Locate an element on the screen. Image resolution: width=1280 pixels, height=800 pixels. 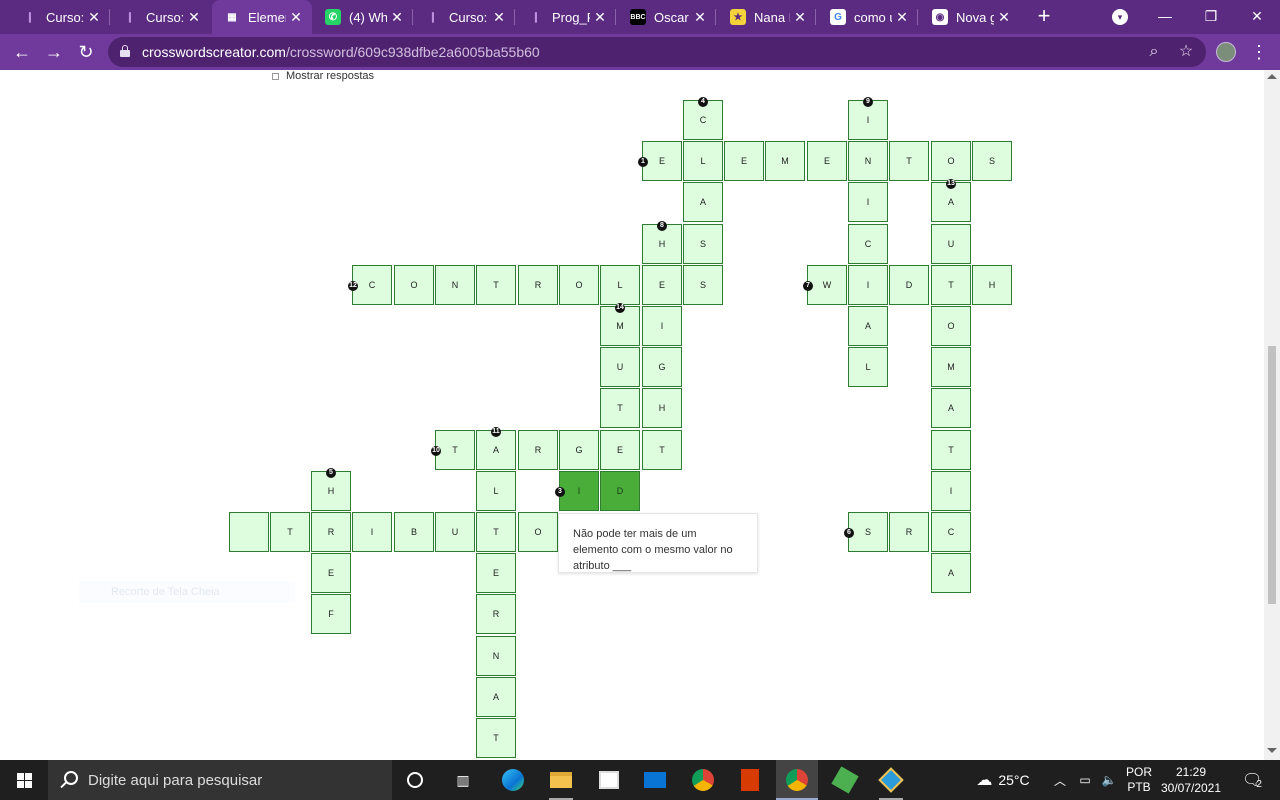
start-button is located at coordinates (24, 780).